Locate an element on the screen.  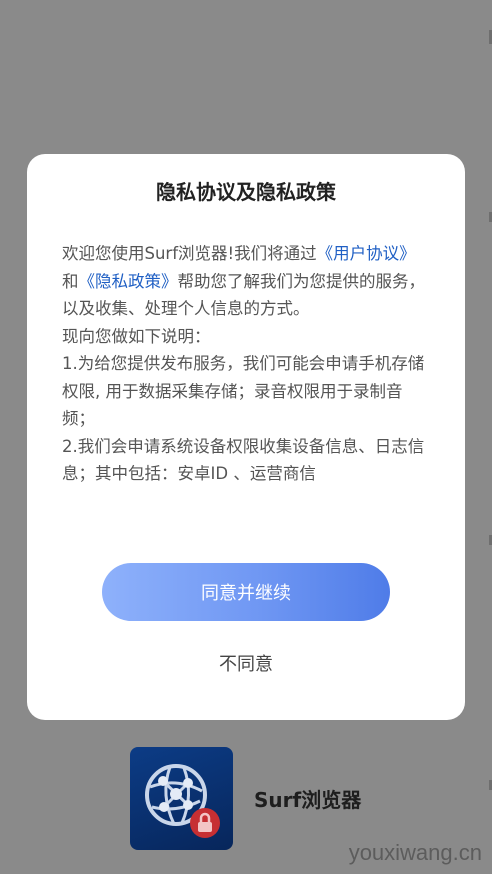
permission-item-2: 2.我们会申请系统设备权限收集设备信息、日志信息；其中包括：安卓ID 、运营商信 is located at coordinates (243, 460).